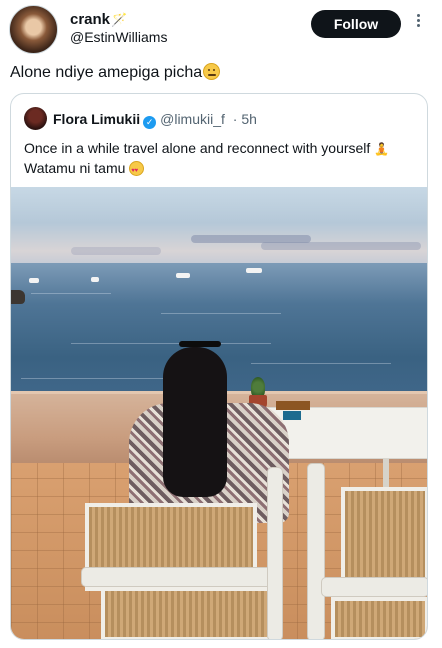 This screenshot has width=442, height=648. I want to click on quoted-tweet-time: · 5h, so click(245, 119).